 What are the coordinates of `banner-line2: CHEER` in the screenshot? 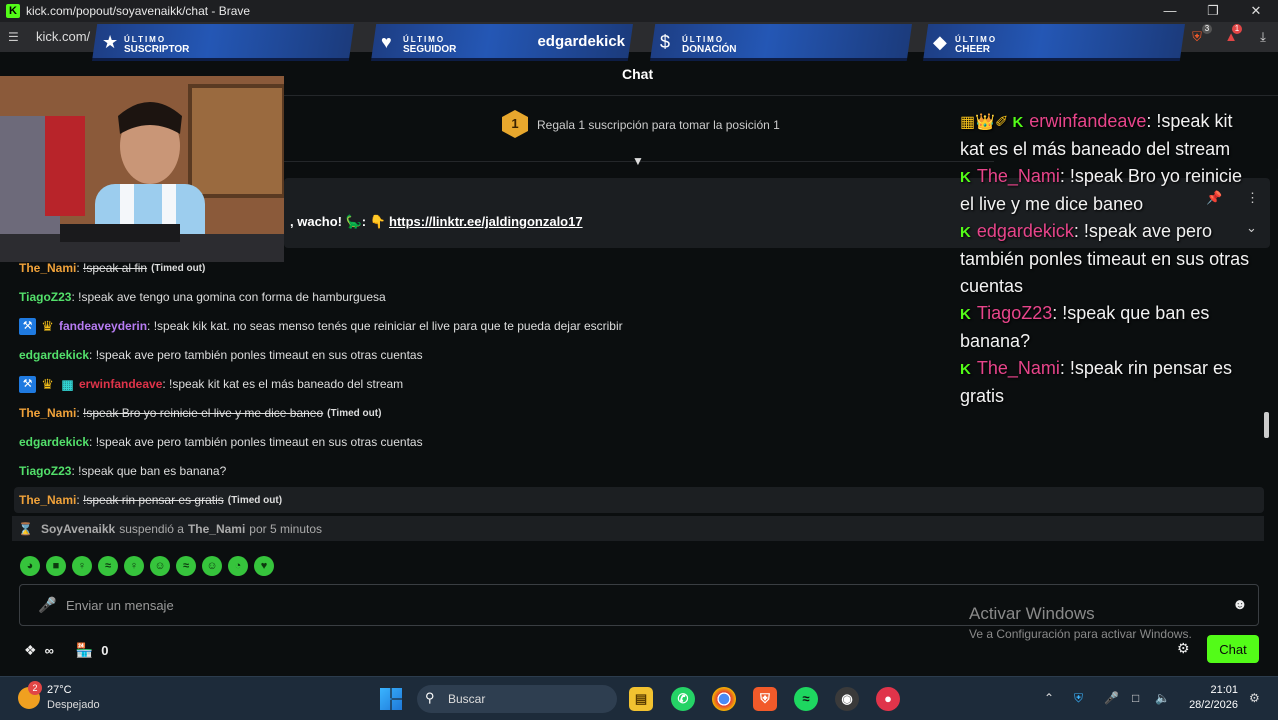 It's located at (973, 49).